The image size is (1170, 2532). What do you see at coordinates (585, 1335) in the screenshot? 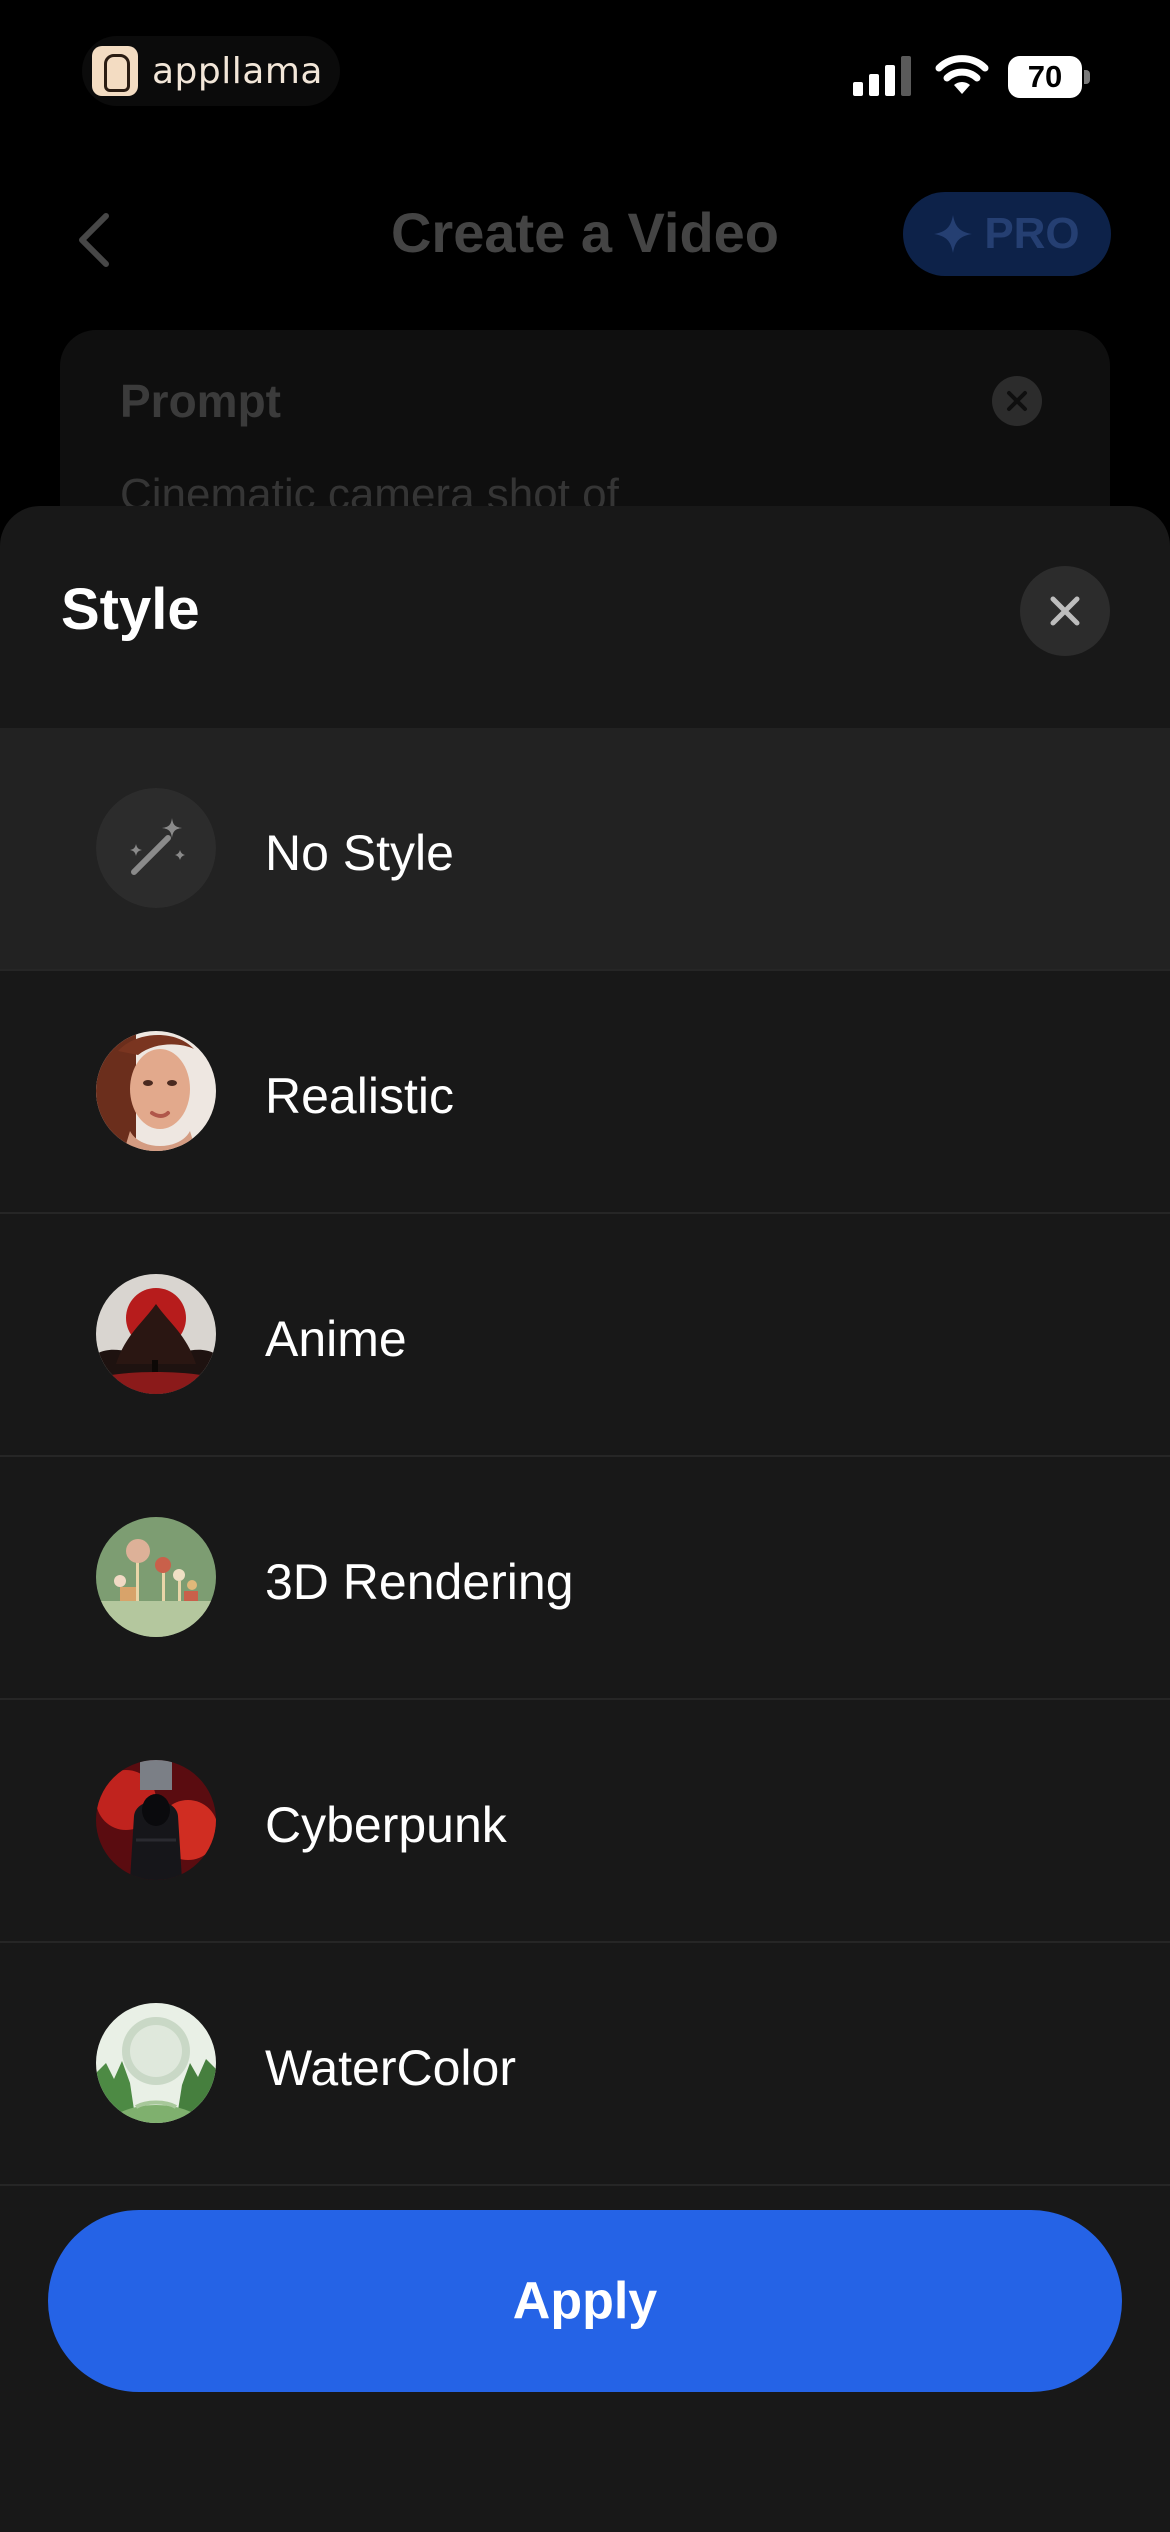
I see `style-option-anime: Anime` at bounding box center [585, 1335].